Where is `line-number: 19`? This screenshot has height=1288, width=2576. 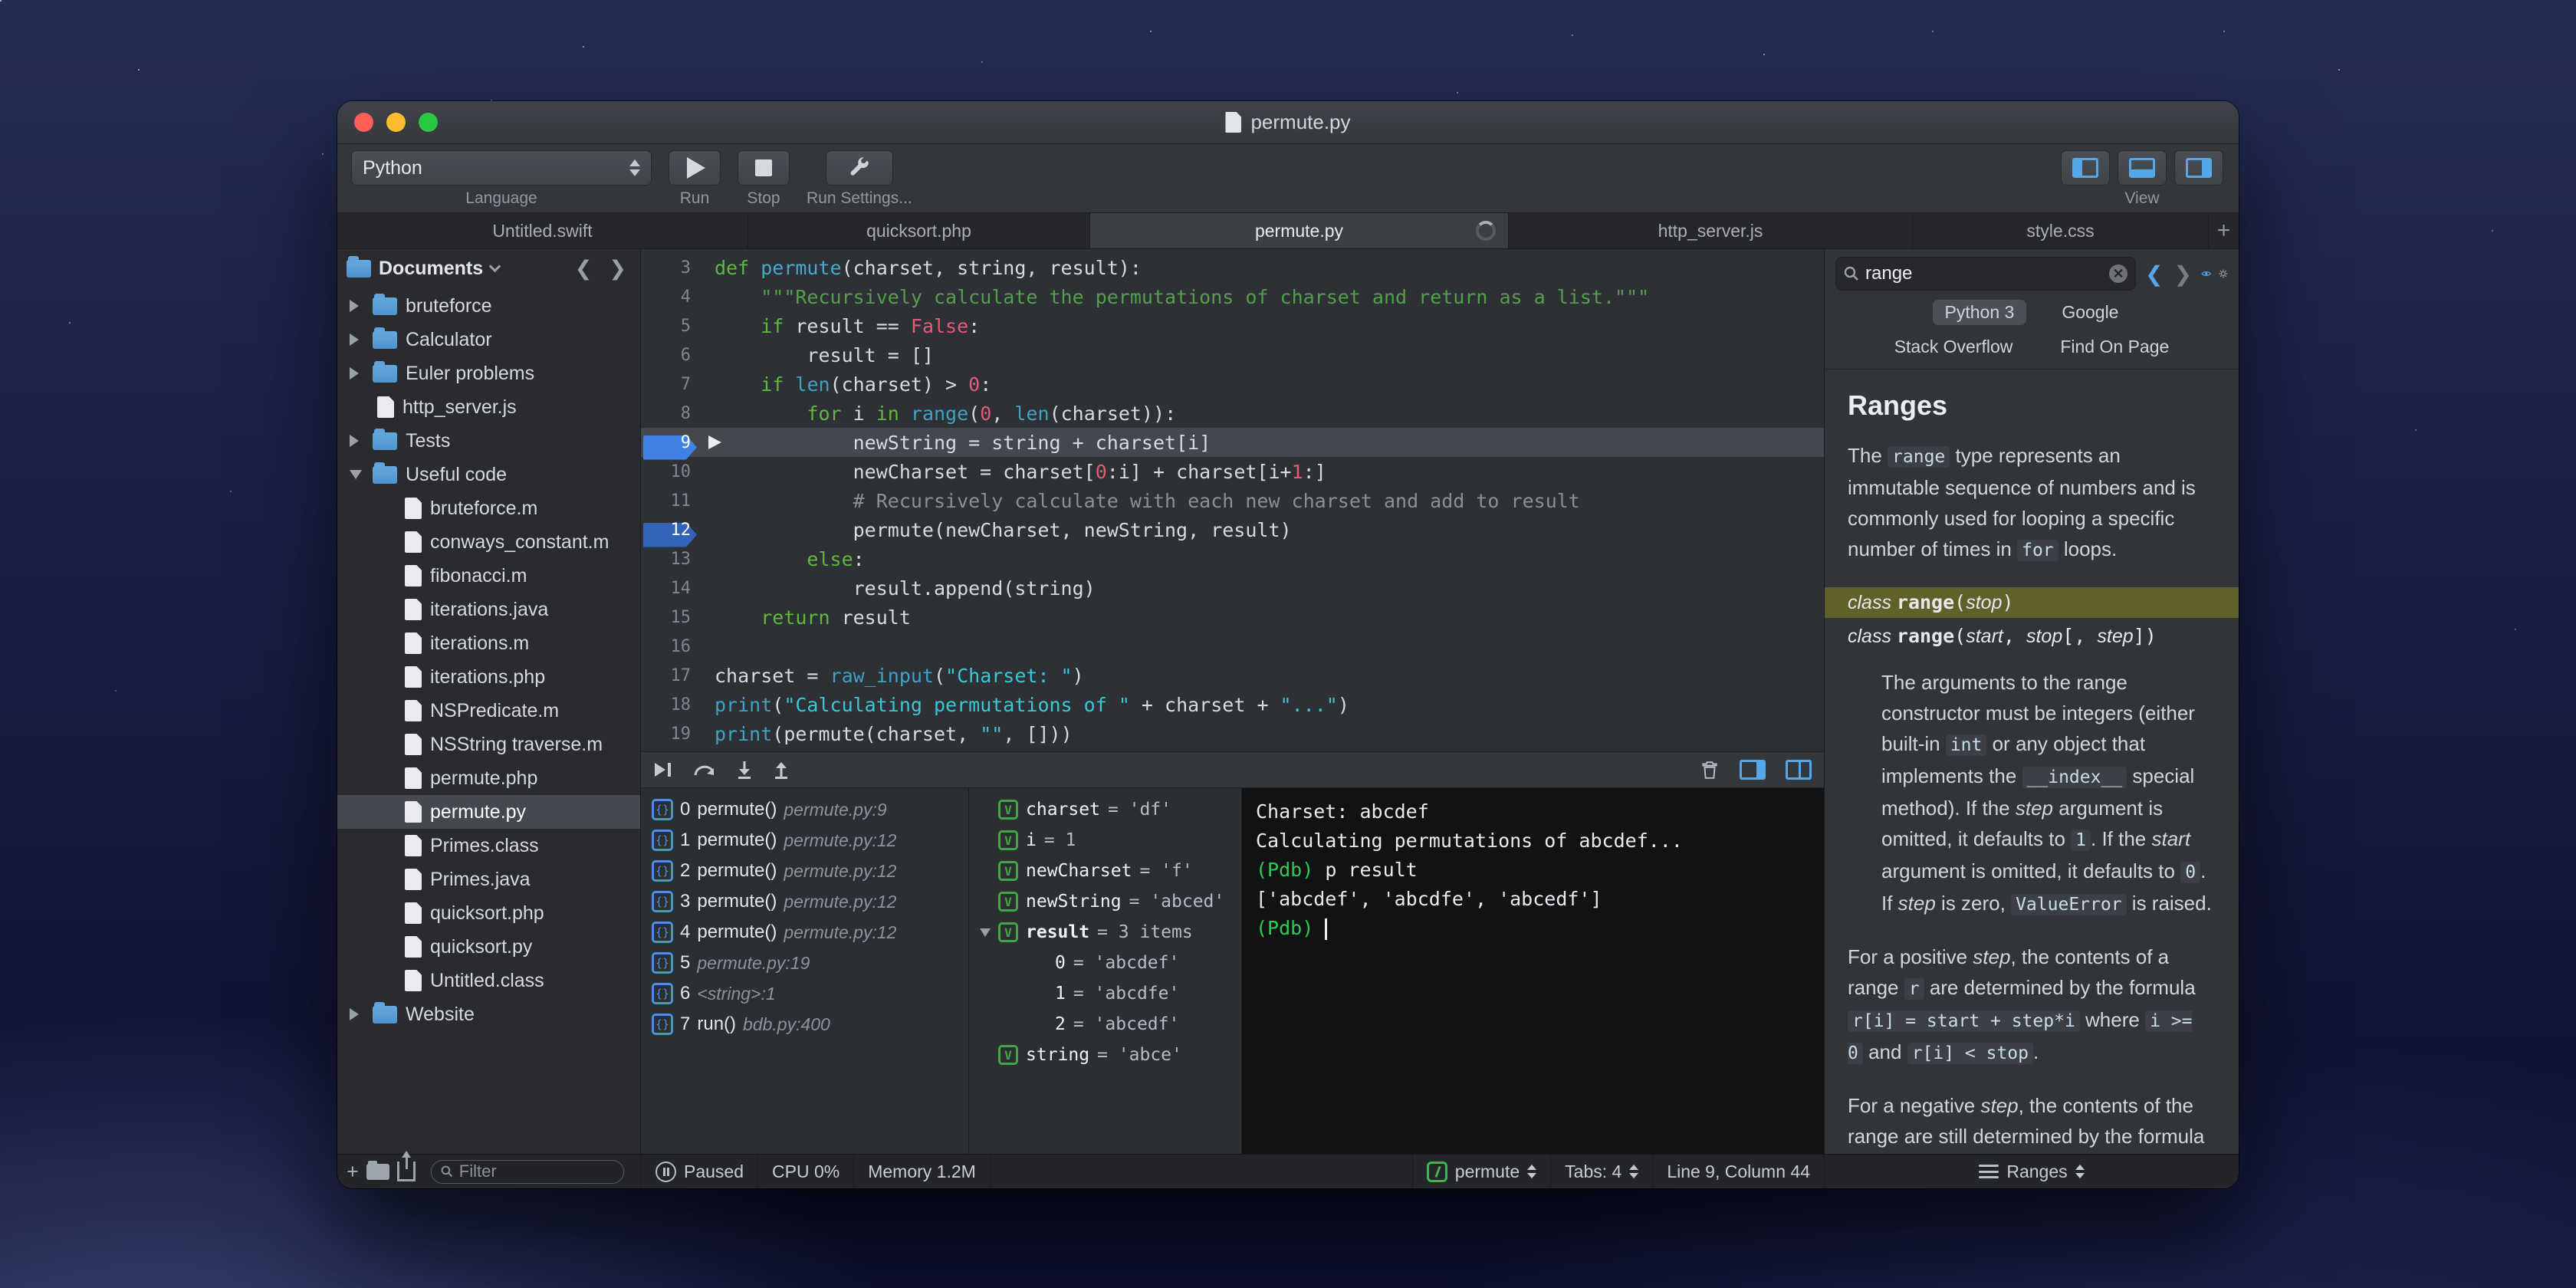 line-number: 19 is located at coordinates (672, 734).